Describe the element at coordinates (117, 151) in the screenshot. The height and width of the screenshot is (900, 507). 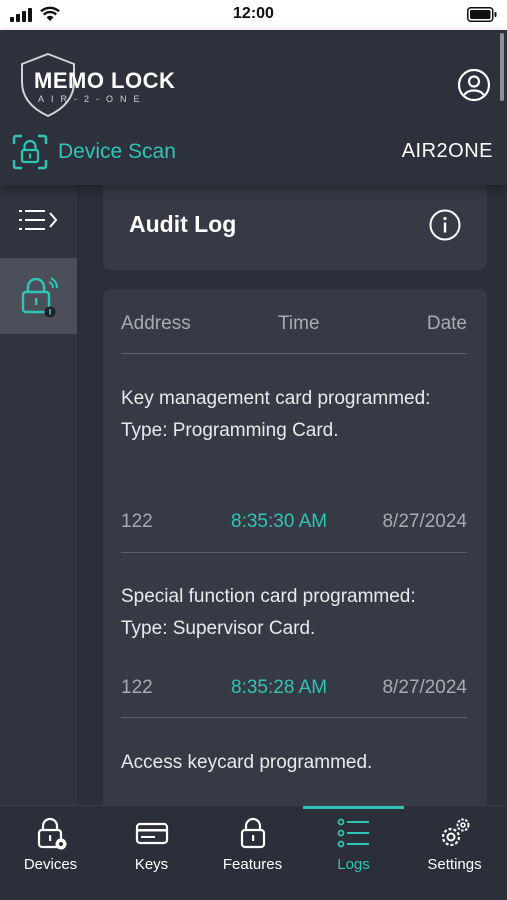
I see `device-scan-label: Device Scan` at that location.